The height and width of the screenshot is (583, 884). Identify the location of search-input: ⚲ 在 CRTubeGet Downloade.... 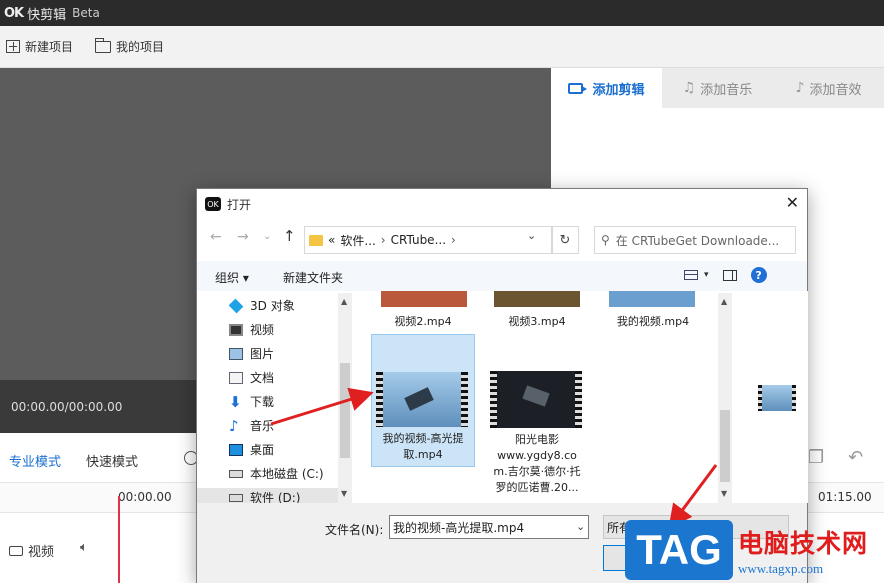
(695, 240).